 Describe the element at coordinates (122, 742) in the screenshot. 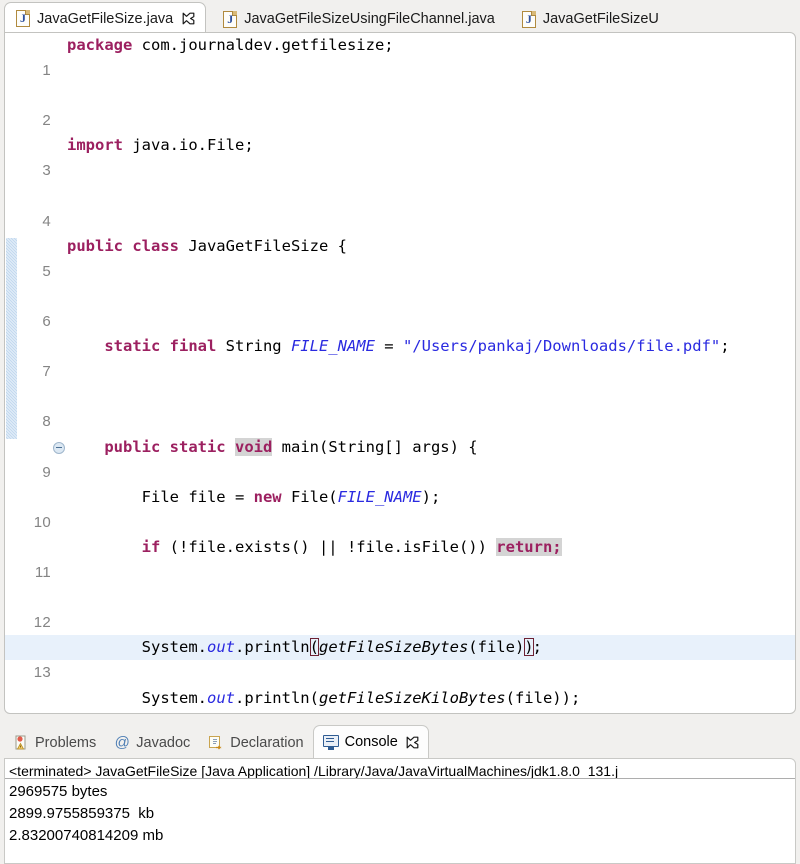

I see `at-sign-icon: @` at that location.